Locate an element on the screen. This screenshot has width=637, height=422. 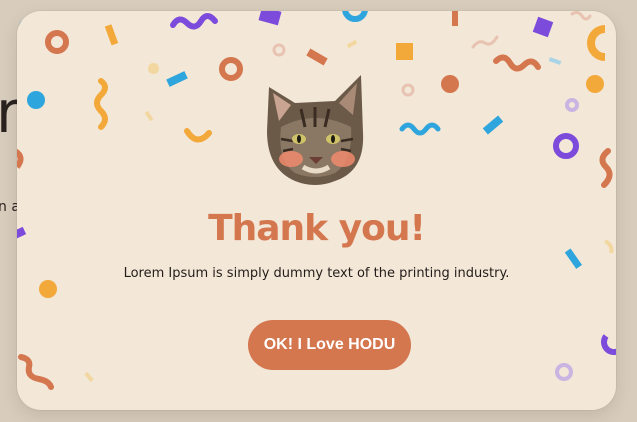
thank-you-title: Thank you! is located at coordinates (317, 228).